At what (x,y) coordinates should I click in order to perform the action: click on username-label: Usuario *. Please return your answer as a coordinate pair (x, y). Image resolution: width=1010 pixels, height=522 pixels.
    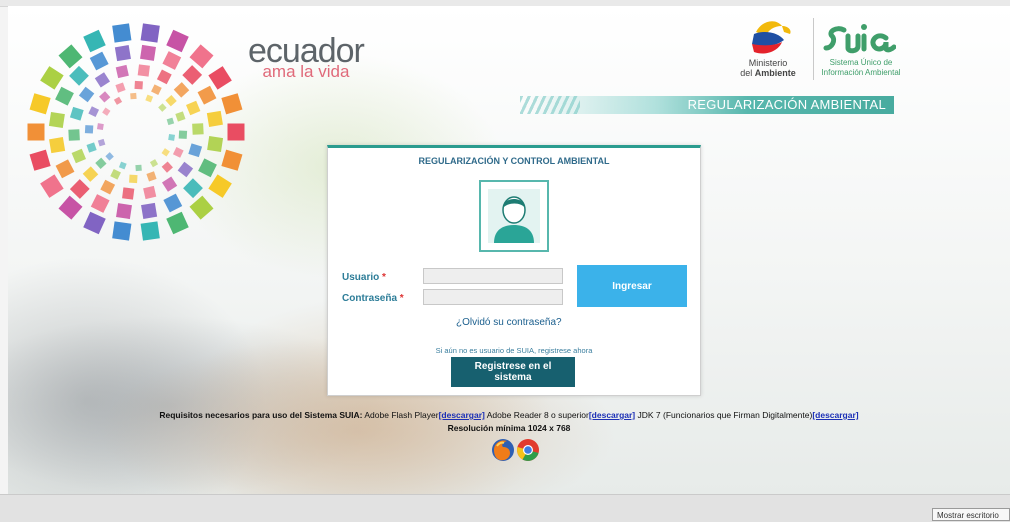
    Looking at the image, I should click on (364, 277).